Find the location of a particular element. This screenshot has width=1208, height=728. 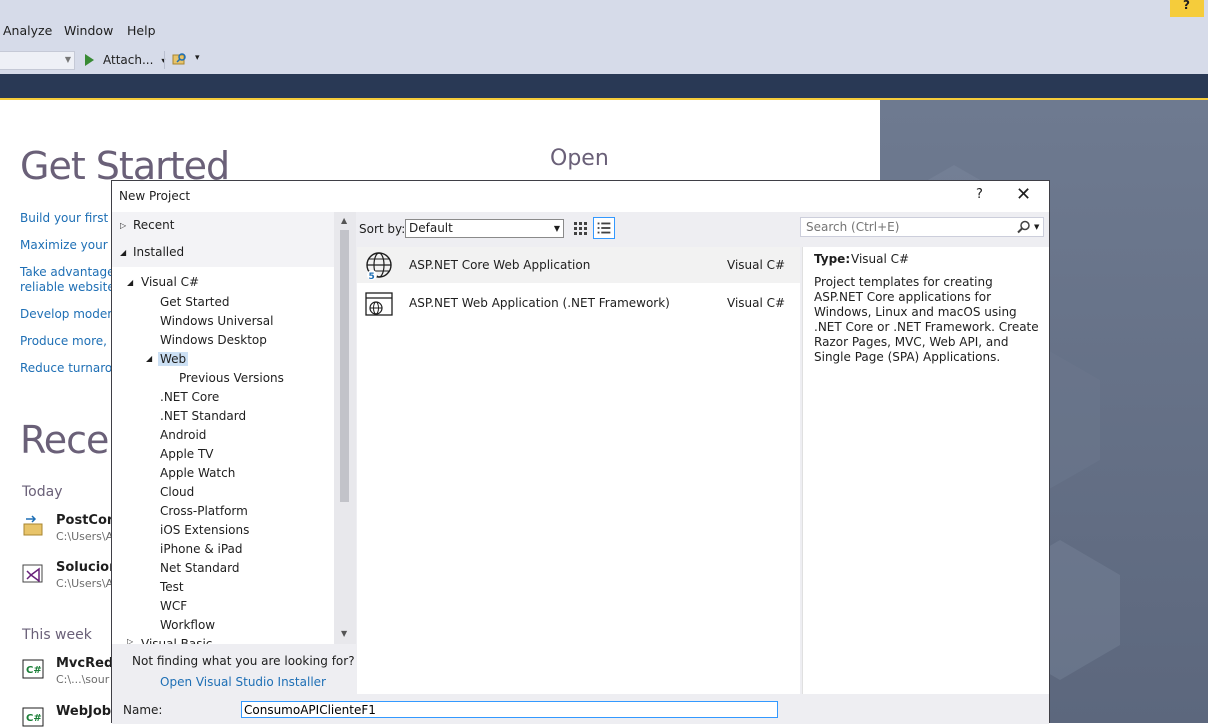

help-button: ? is located at coordinates (979, 194).